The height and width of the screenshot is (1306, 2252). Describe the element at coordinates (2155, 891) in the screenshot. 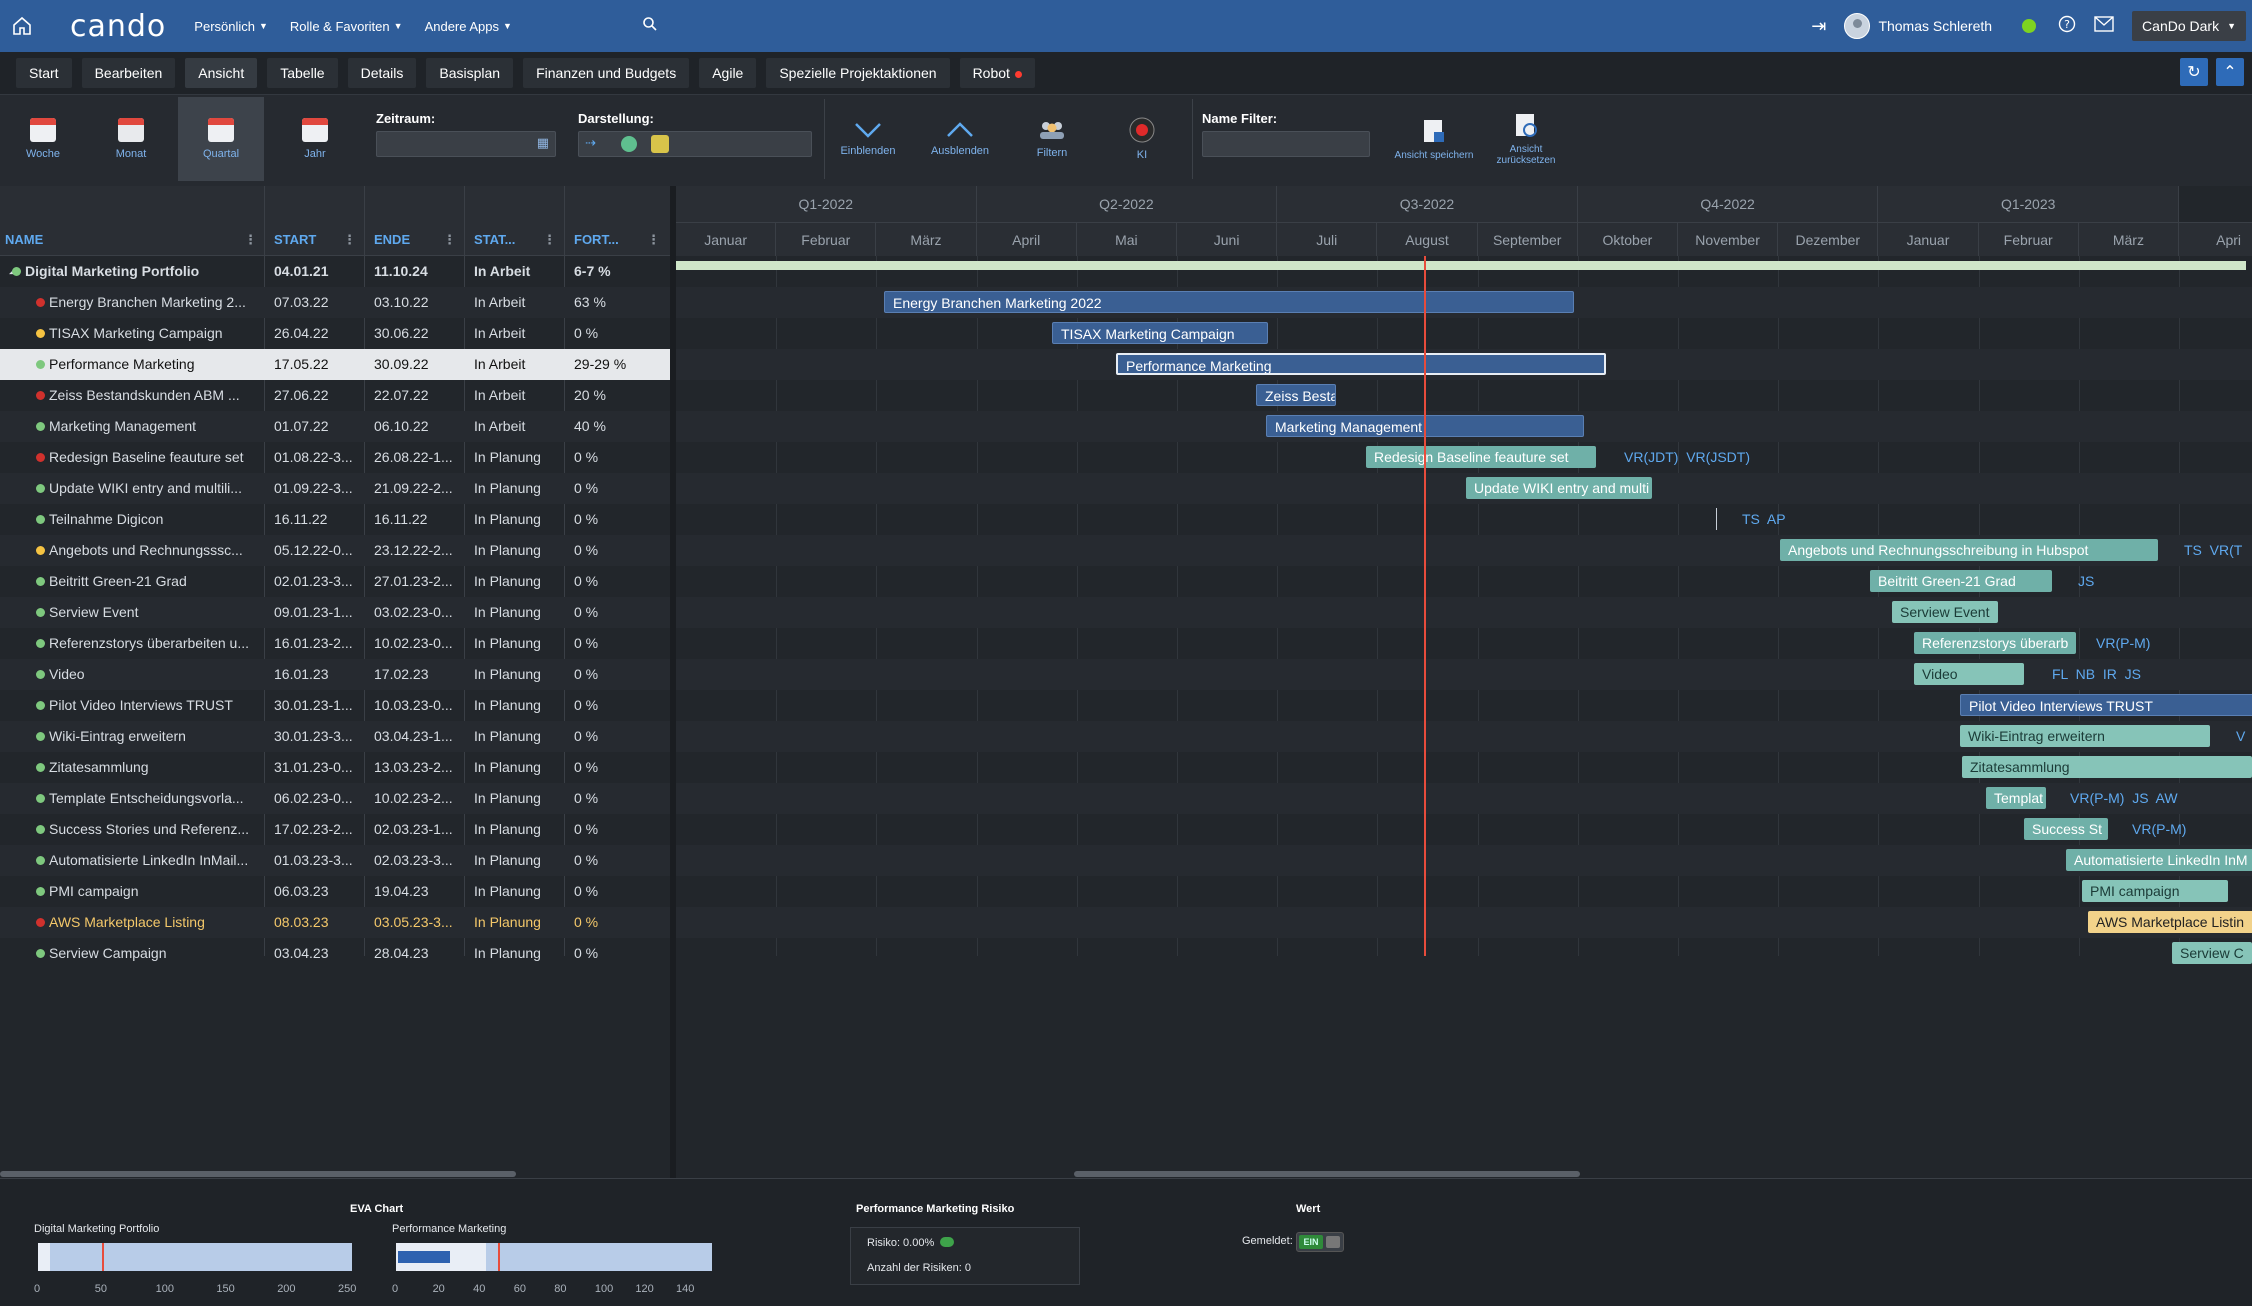

I see `gantt-bar: PMI campaign` at that location.